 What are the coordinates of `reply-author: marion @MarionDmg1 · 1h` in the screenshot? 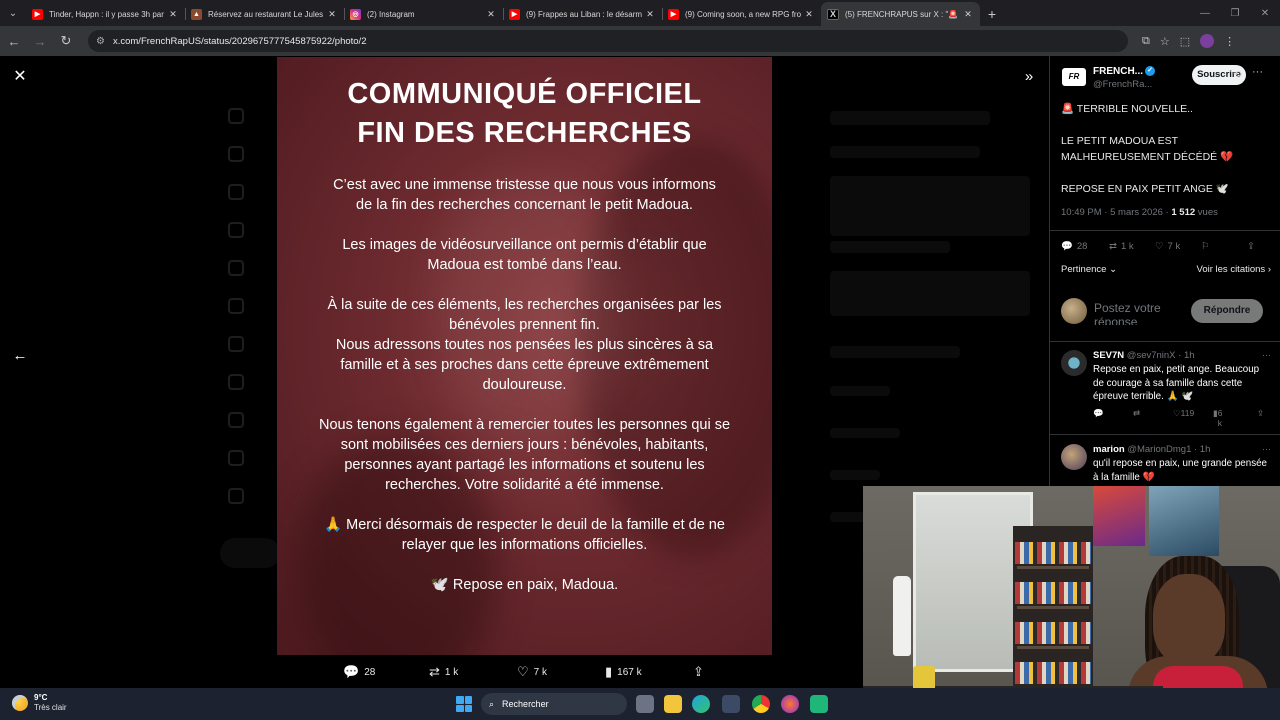 It's located at (1151, 449).